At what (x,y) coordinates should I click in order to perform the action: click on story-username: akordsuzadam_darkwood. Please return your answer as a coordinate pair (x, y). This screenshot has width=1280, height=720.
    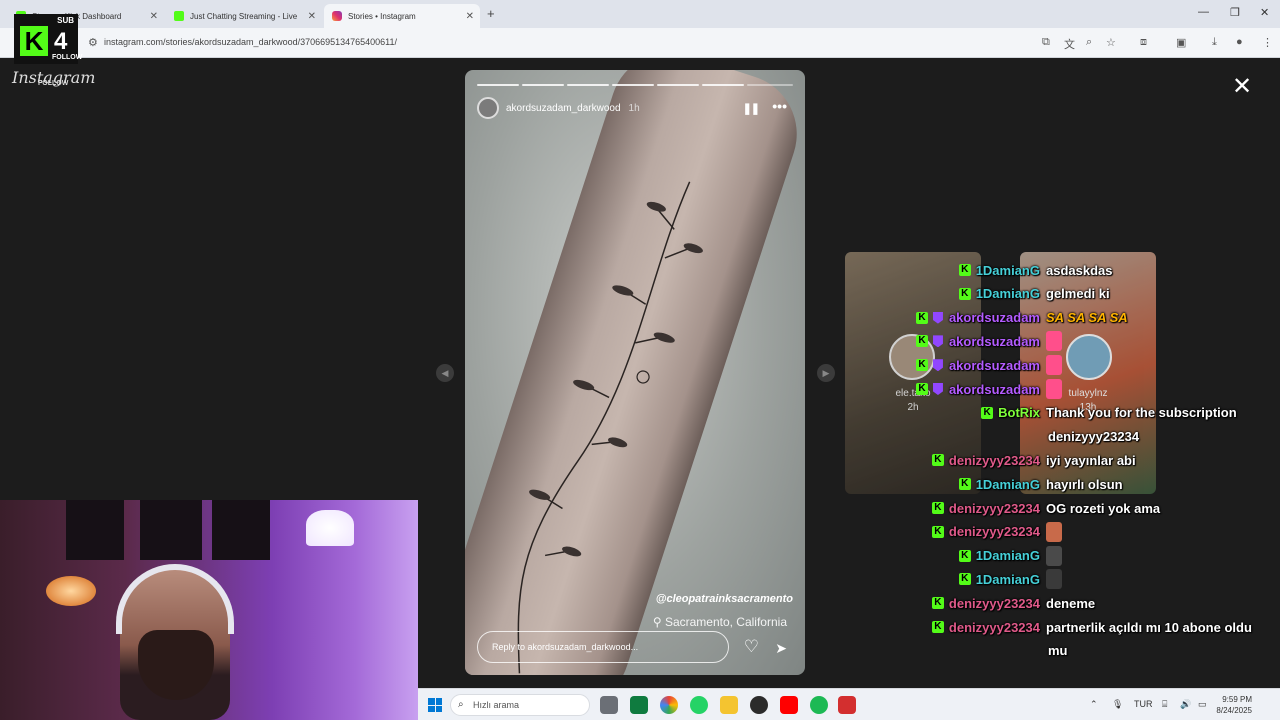
    Looking at the image, I should click on (563, 108).